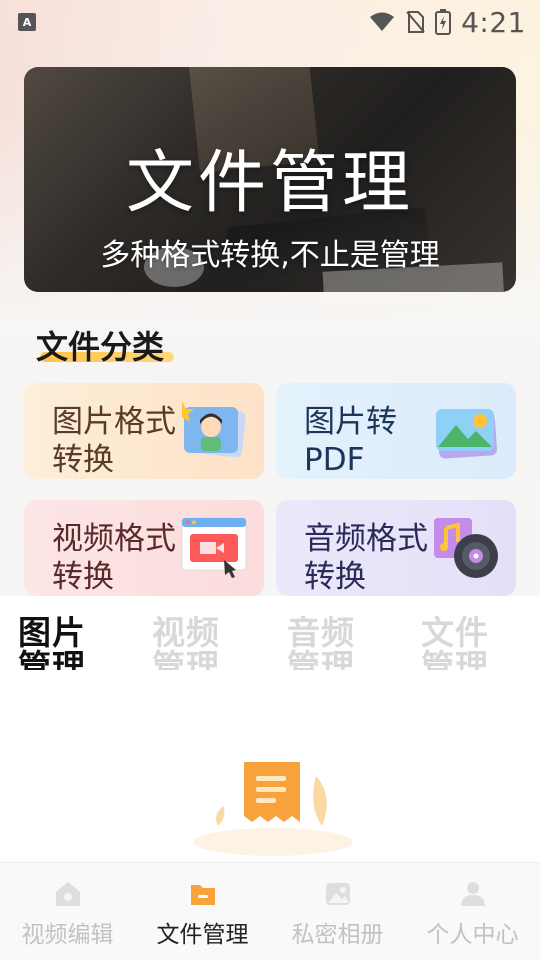 This screenshot has height=960, width=540. I want to click on card-label: 图片转PDF, so click(350, 441).